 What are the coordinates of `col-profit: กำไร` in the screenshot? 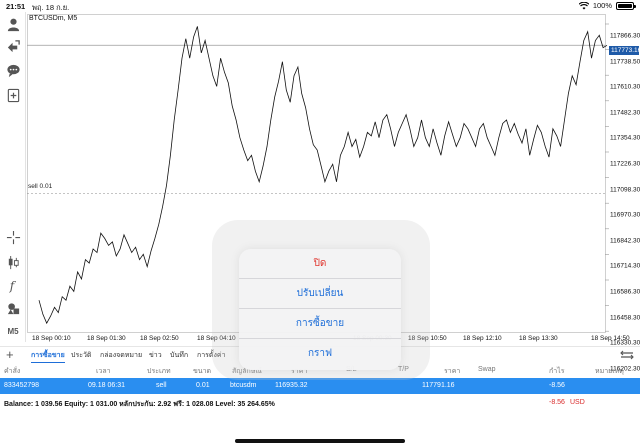 It's located at (557, 371).